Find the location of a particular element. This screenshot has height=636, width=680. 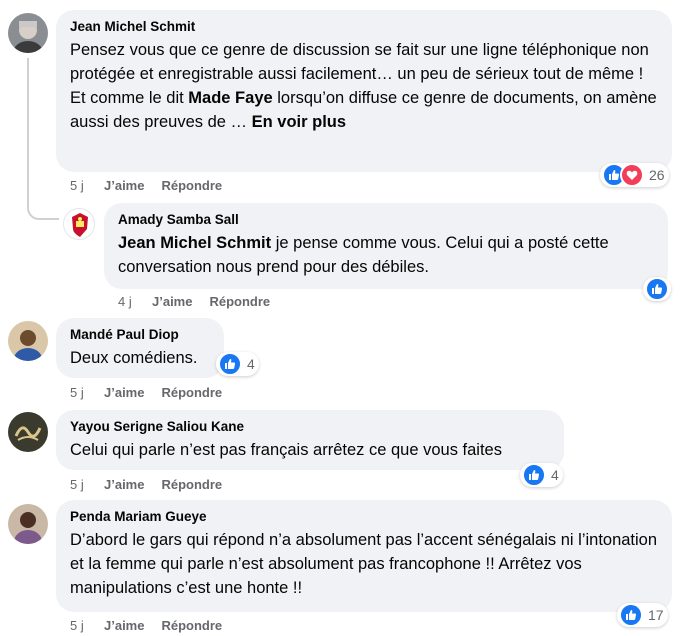

reaction-summary: 26 is located at coordinates (634, 175).